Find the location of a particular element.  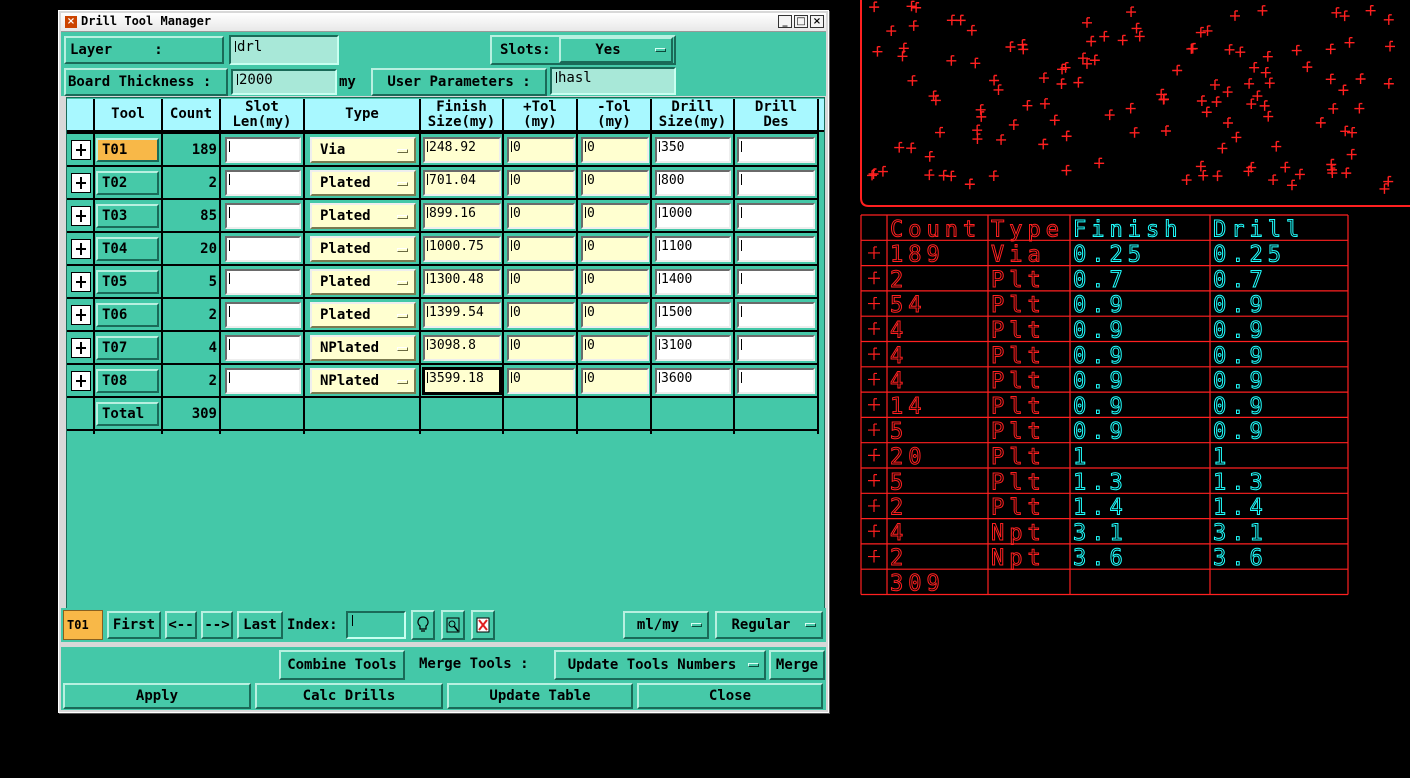

board-thickness-field: 2000 is located at coordinates (284, 82).